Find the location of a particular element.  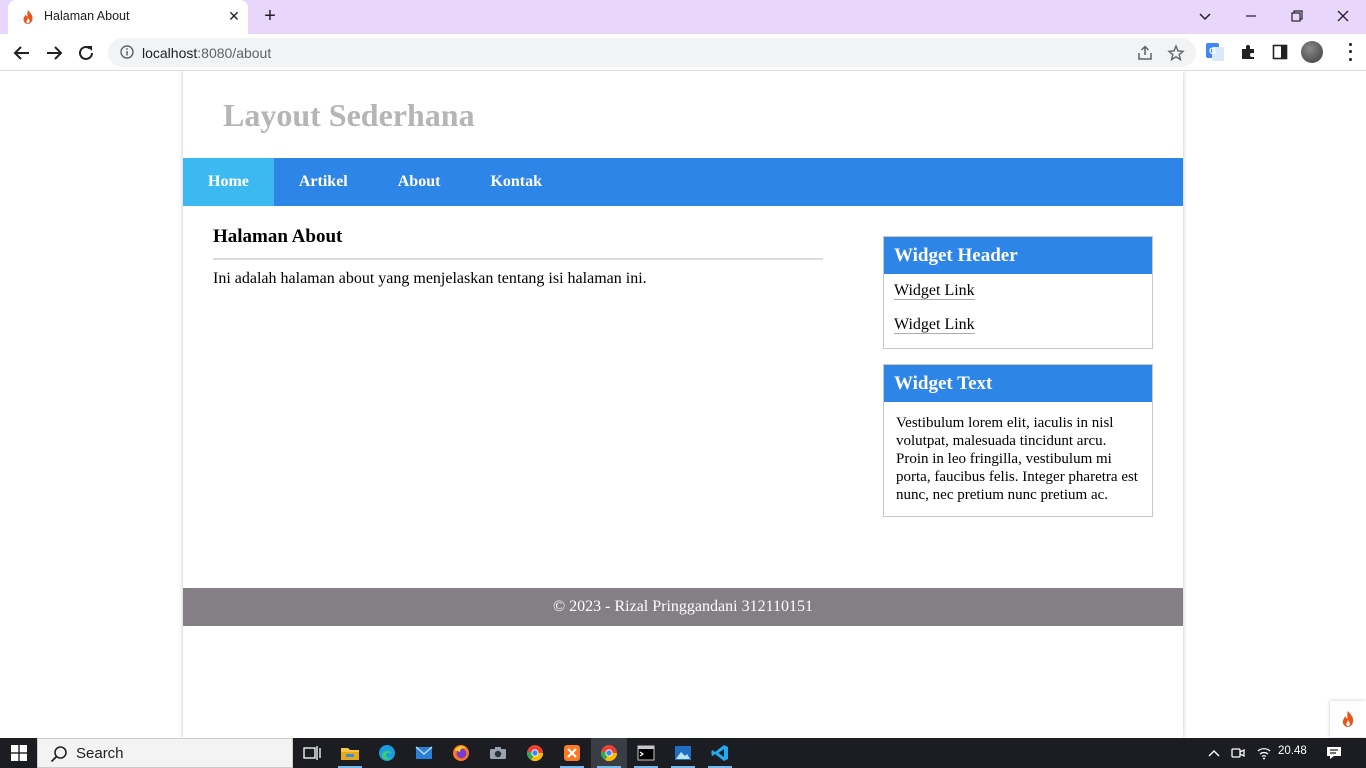

browser-tab: Halaman About ✕ is located at coordinates (128, 17).